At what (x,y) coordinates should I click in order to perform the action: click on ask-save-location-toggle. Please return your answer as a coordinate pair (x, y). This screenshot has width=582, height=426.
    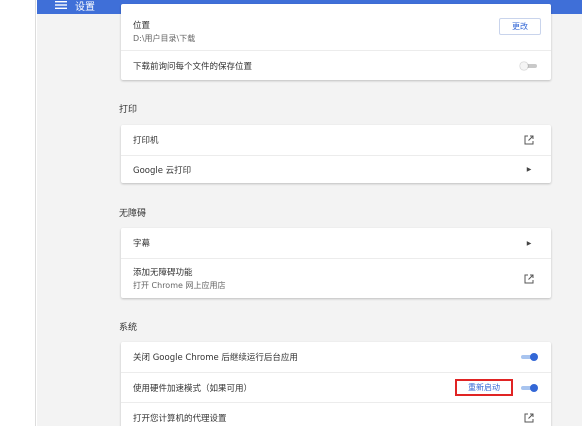
    Looking at the image, I should click on (529, 65).